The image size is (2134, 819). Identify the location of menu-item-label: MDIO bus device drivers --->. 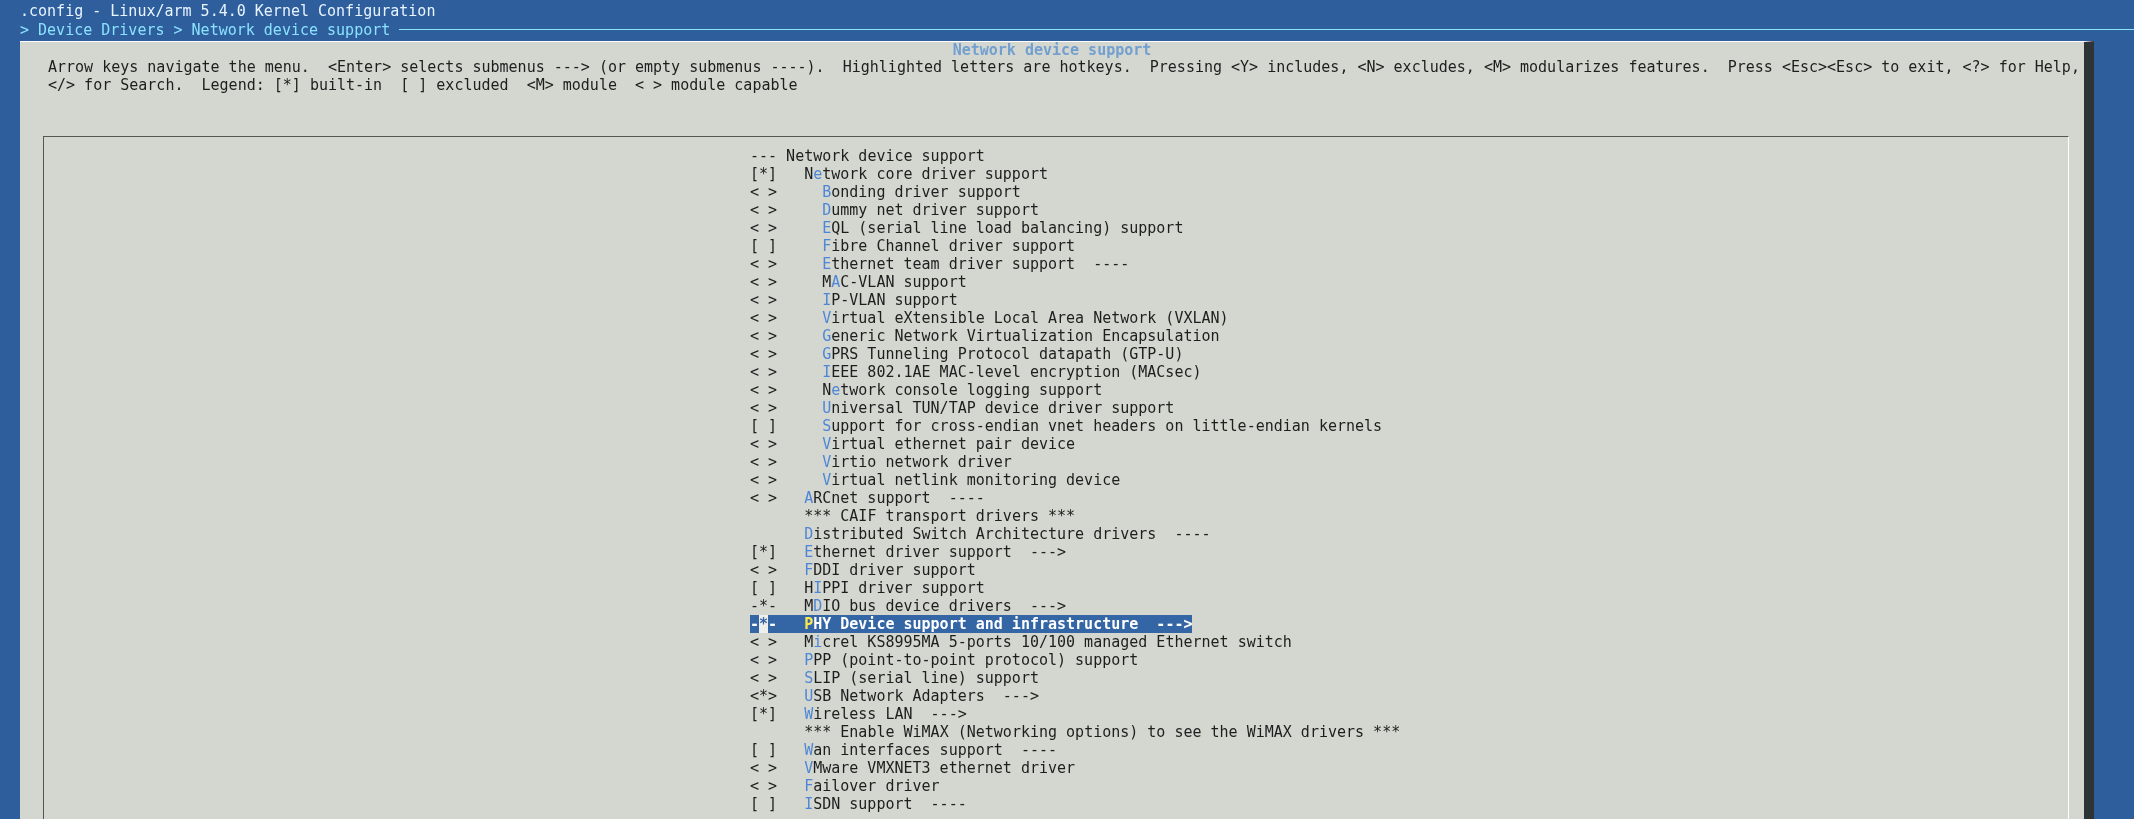
(935, 606).